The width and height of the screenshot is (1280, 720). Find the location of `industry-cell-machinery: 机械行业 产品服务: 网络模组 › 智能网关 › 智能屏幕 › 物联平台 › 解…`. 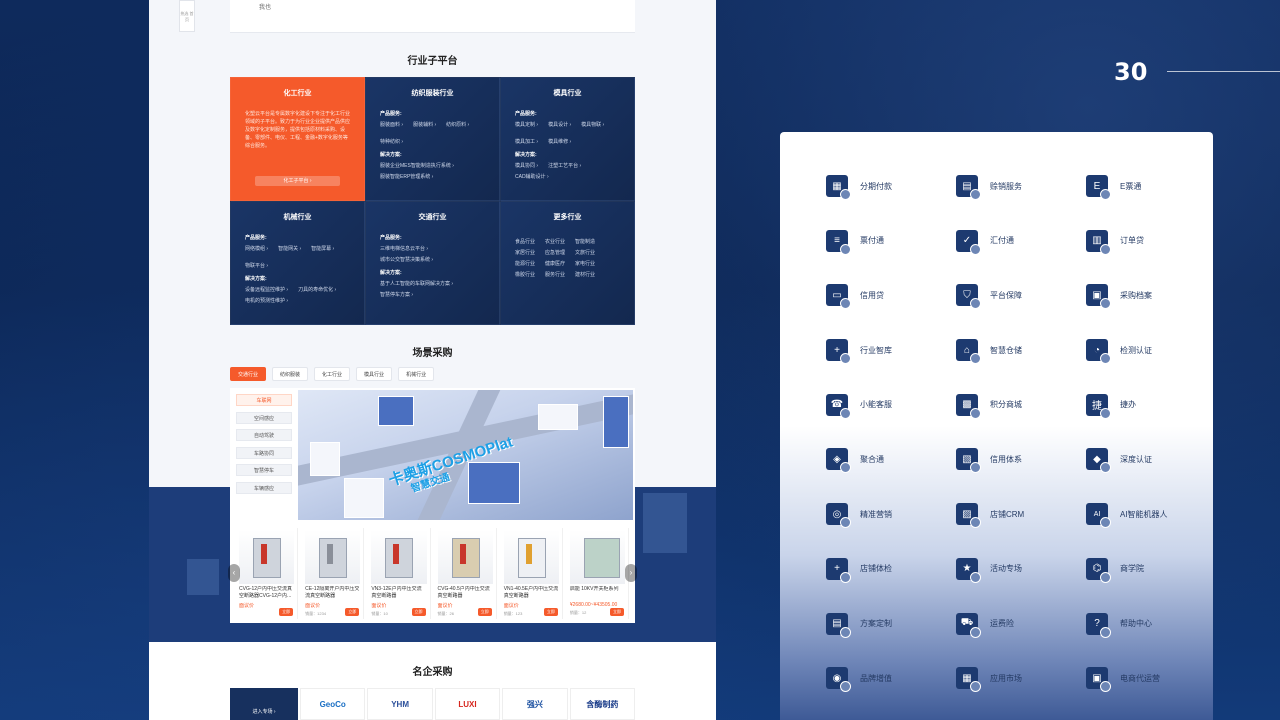

industry-cell-machinery: 机械行业 产品服务: 网络模组 › 智能网关 › 智能屏幕 › 物联平台 › 解… is located at coordinates (297, 263).